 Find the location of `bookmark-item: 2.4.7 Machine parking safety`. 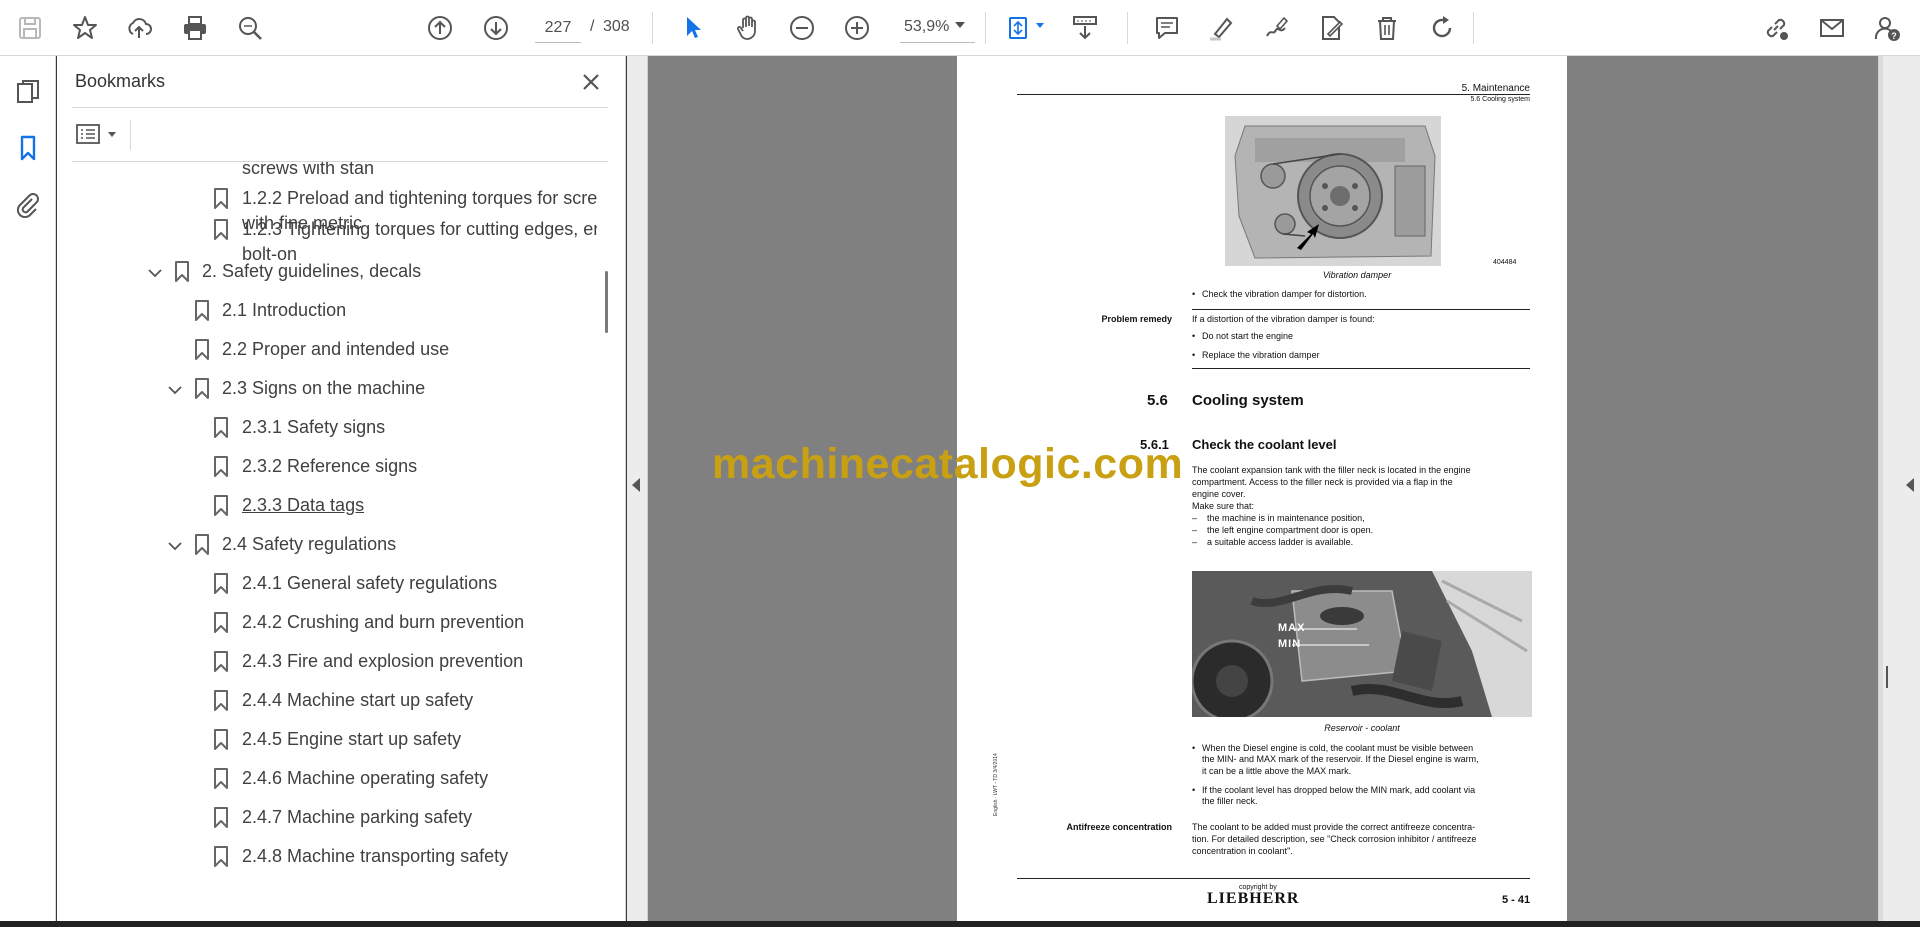

bookmark-item: 2.4.7 Machine parking safety is located at coordinates (327, 821).